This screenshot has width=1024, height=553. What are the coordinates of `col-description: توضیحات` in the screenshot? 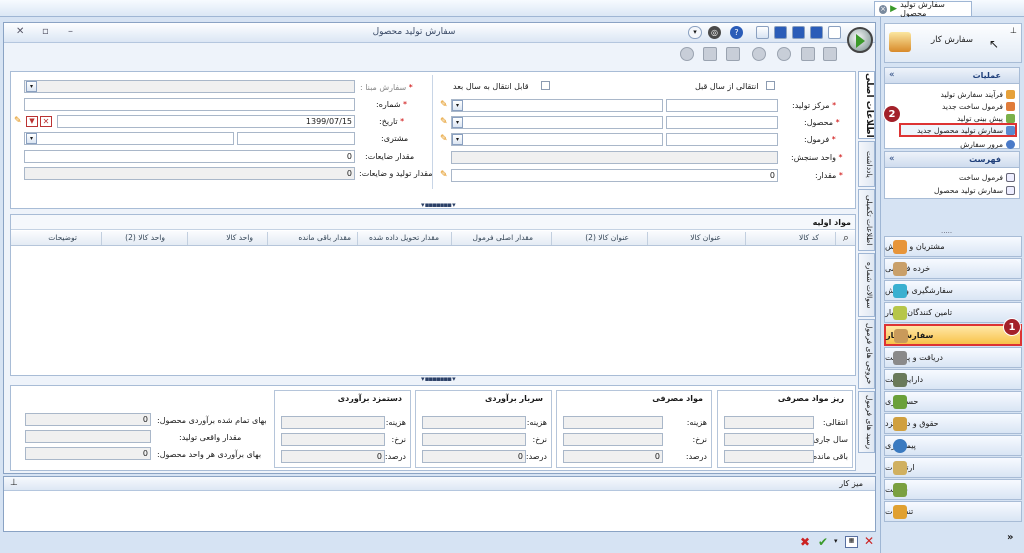 It's located at (62, 237).